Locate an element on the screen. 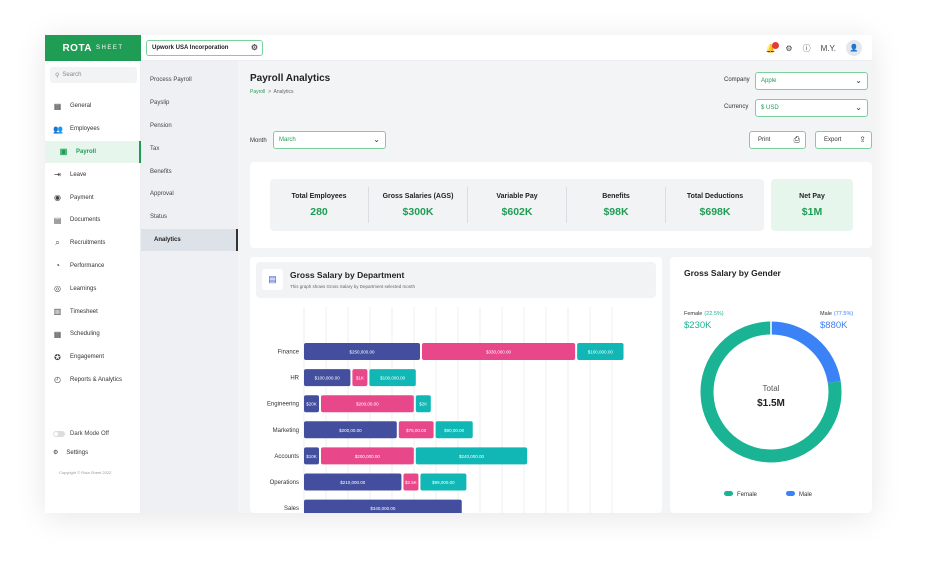 The height and width of the screenshot is (568, 930). bar-value-label: $340,000.00 is located at coordinates (383, 508).